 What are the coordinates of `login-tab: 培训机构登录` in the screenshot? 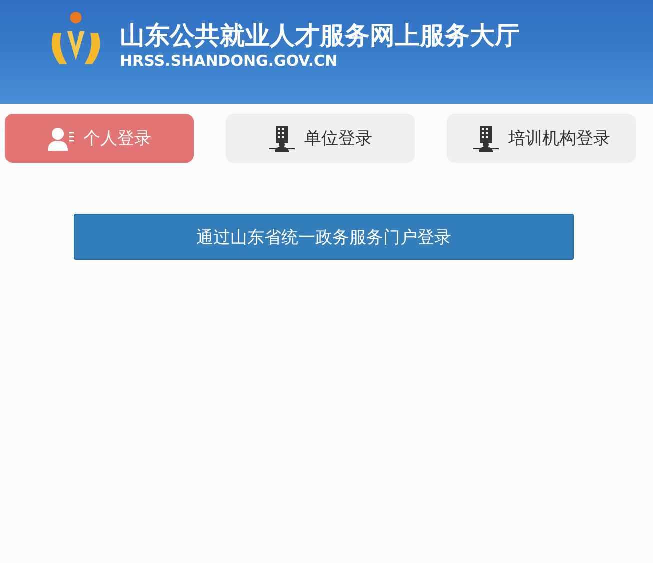 It's located at (541, 138).